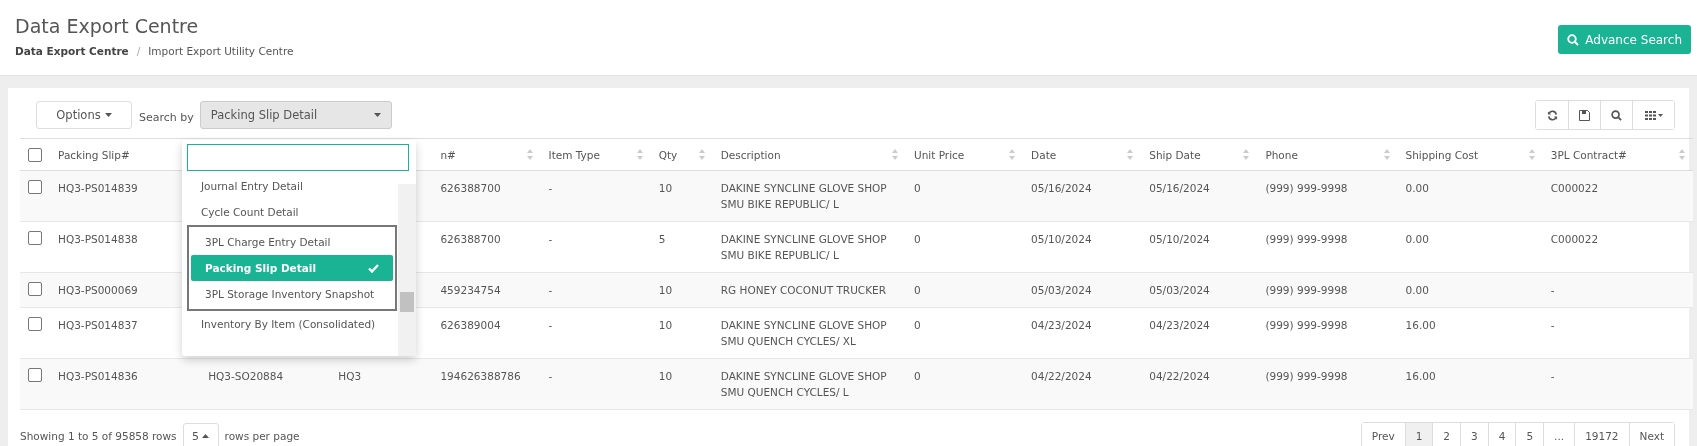 Image resolution: width=1697 pixels, height=446 pixels. What do you see at coordinates (72, 51) in the screenshot?
I see `breadcrumb-item: Data Export Centre` at bounding box center [72, 51].